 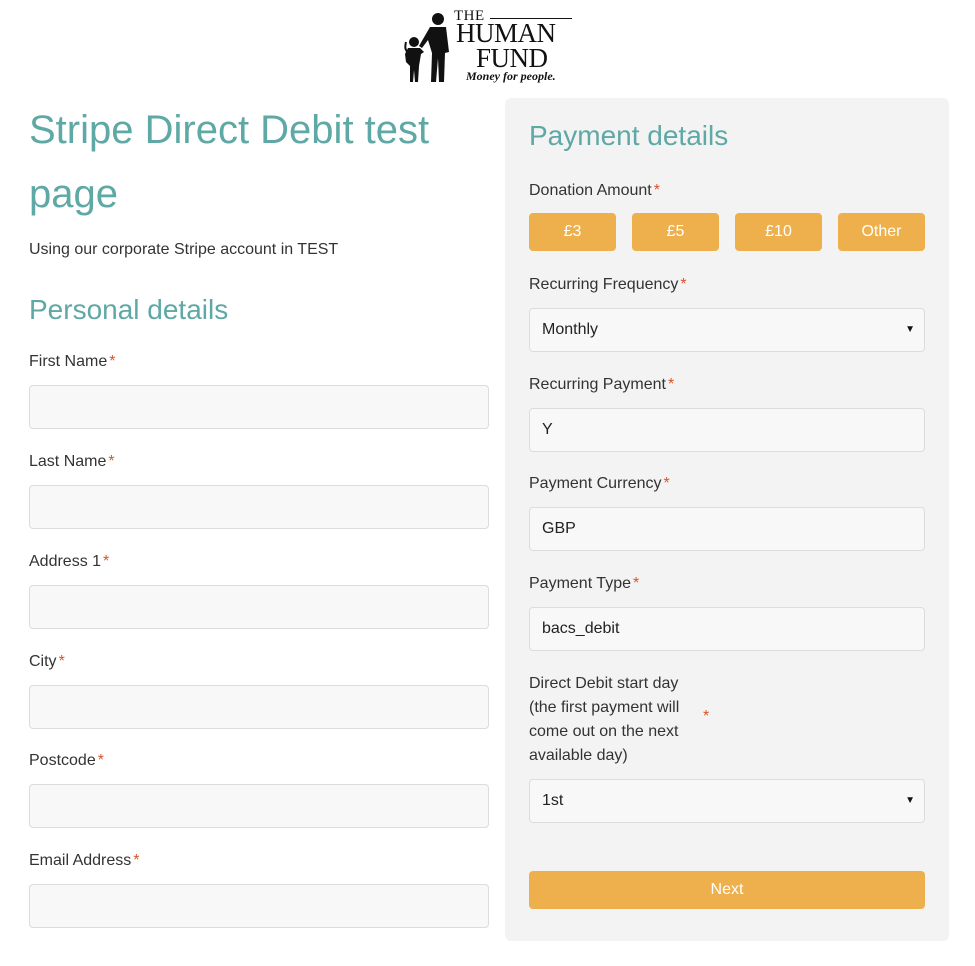 I want to click on payment-currency-label: Payment Currency *, so click(x=599, y=484).